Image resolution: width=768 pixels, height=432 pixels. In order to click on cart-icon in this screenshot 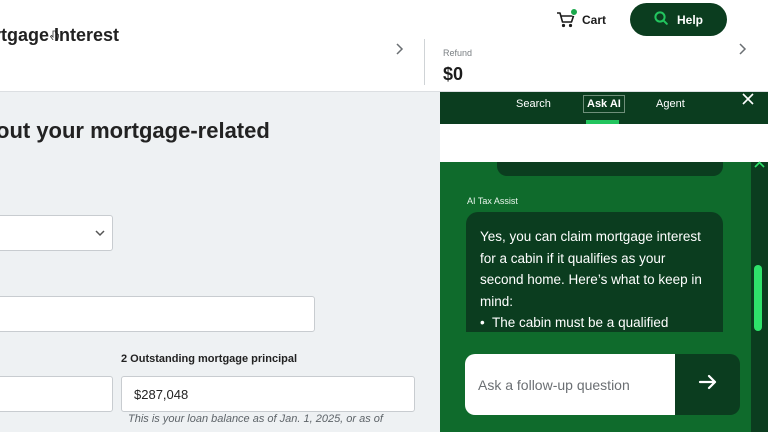, I will do `click(567, 18)`.